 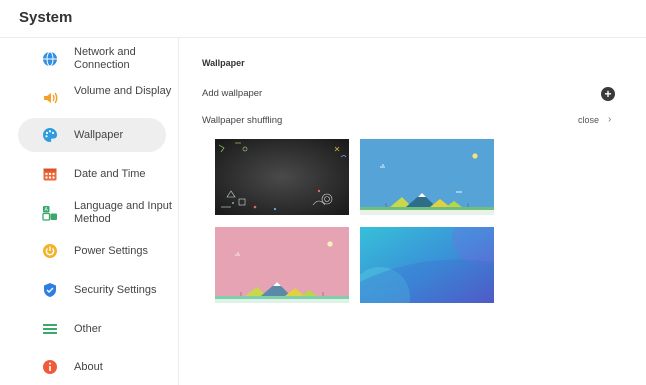 What do you see at coordinates (413, 119) in the screenshot?
I see `wallpaper-shuffling-row: Wallpaper shuffling` at bounding box center [413, 119].